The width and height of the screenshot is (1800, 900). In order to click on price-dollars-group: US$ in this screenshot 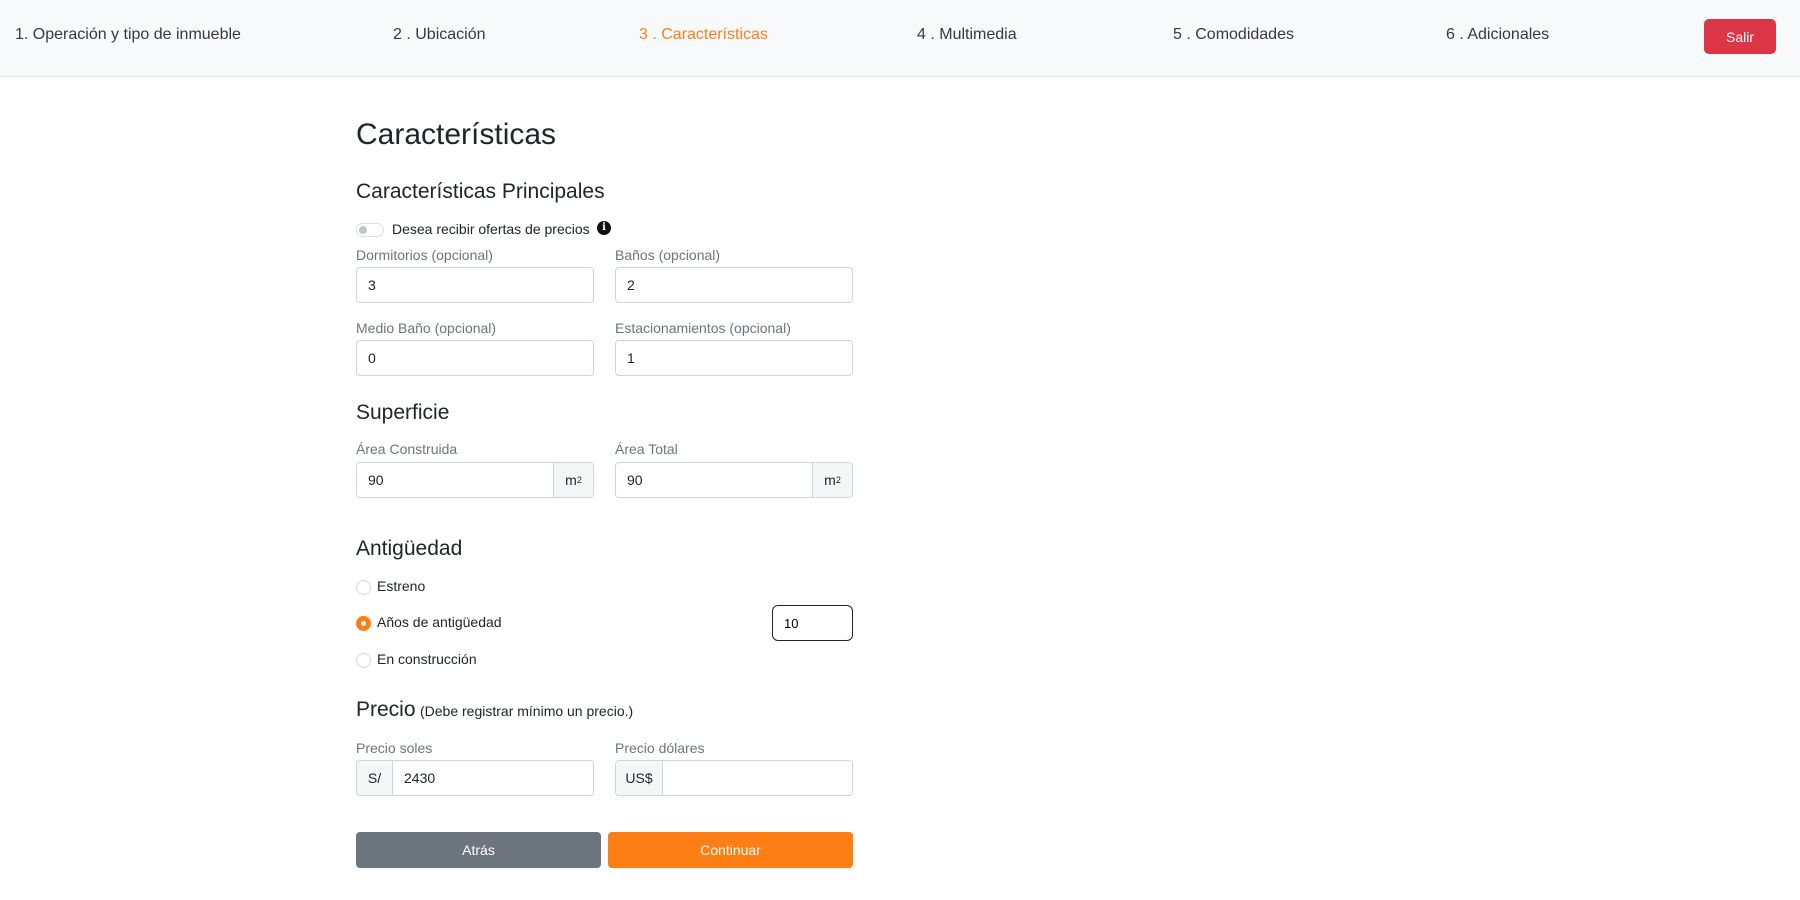, I will do `click(734, 778)`.